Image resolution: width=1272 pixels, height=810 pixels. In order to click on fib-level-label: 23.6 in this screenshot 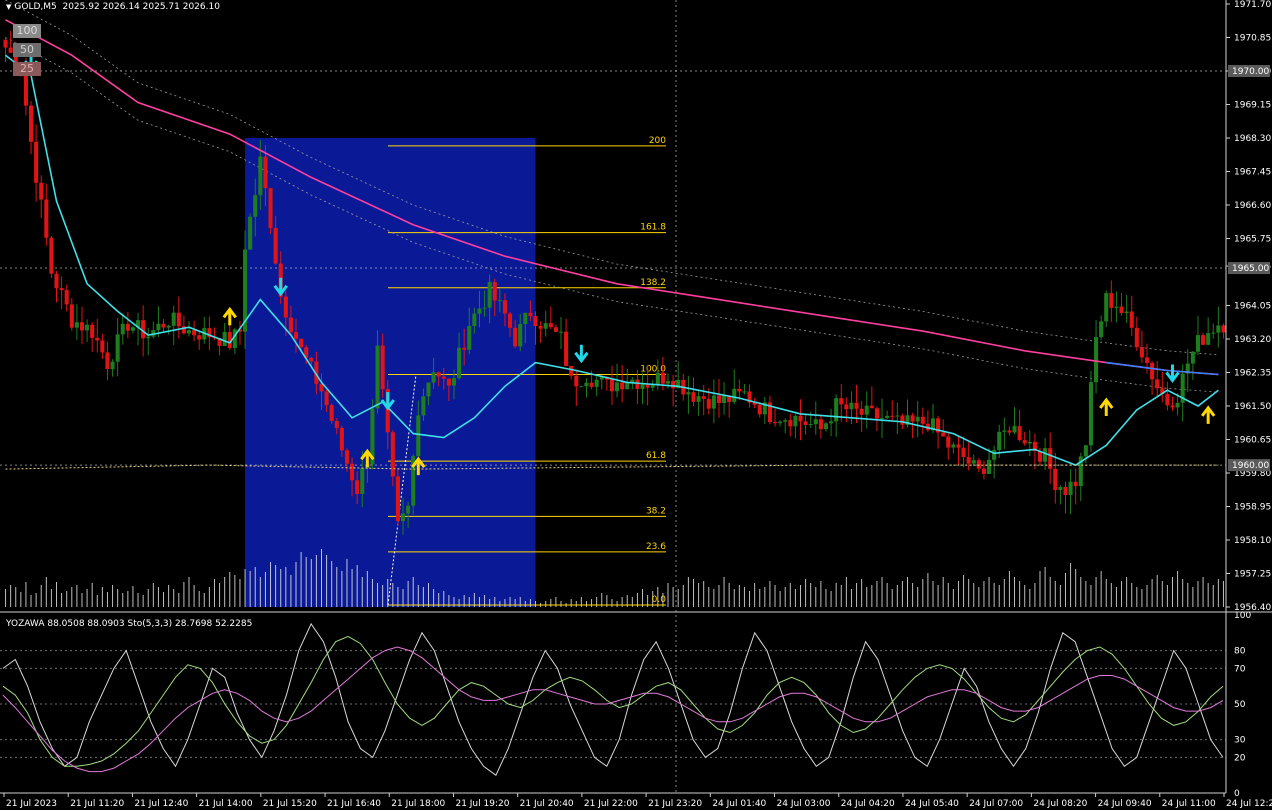, I will do `click(656, 547)`.